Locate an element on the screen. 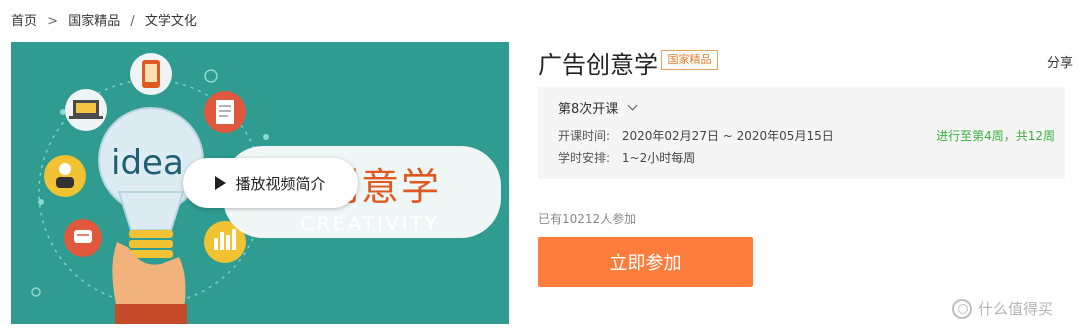 The height and width of the screenshot is (332, 1080). watermark-text: 什么值得买 is located at coordinates (1016, 309).